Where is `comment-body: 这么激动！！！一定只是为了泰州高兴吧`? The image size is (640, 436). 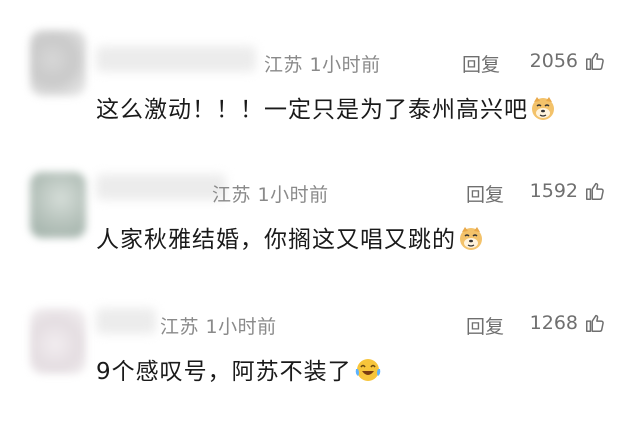
comment-body: 这么激动！！！一定只是为了泰州高兴吧 is located at coordinates (312, 110).